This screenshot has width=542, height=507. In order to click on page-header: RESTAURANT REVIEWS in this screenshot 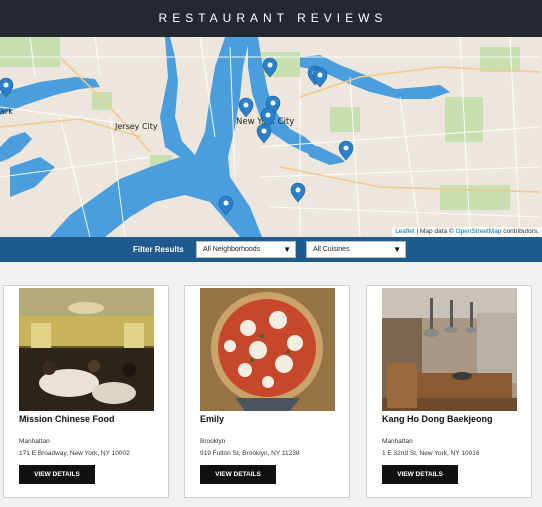, I will do `click(271, 18)`.